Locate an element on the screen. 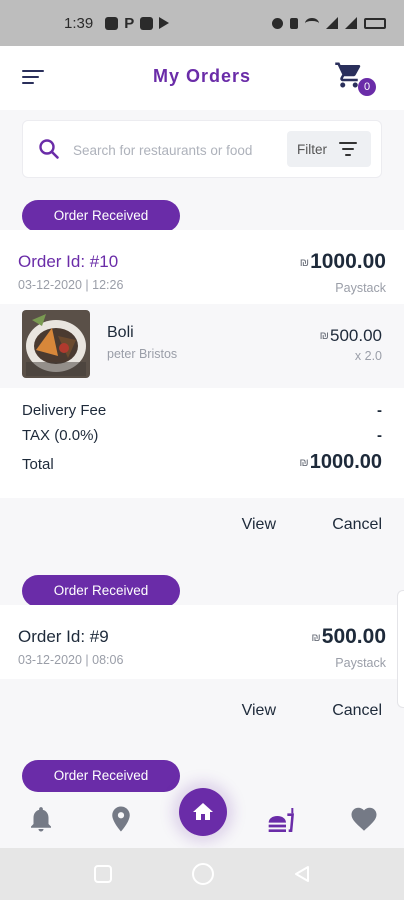  app-notification-icon is located at coordinates (147, 23).